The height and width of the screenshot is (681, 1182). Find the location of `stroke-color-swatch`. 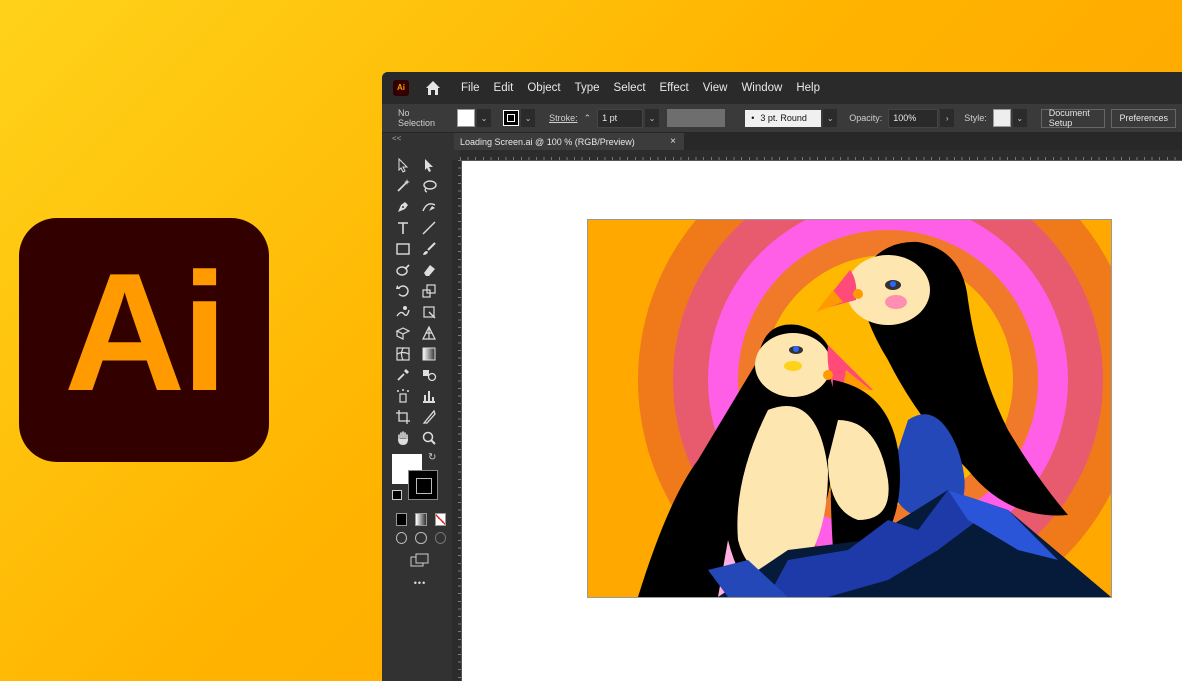

stroke-color-swatch is located at coordinates (423, 485).